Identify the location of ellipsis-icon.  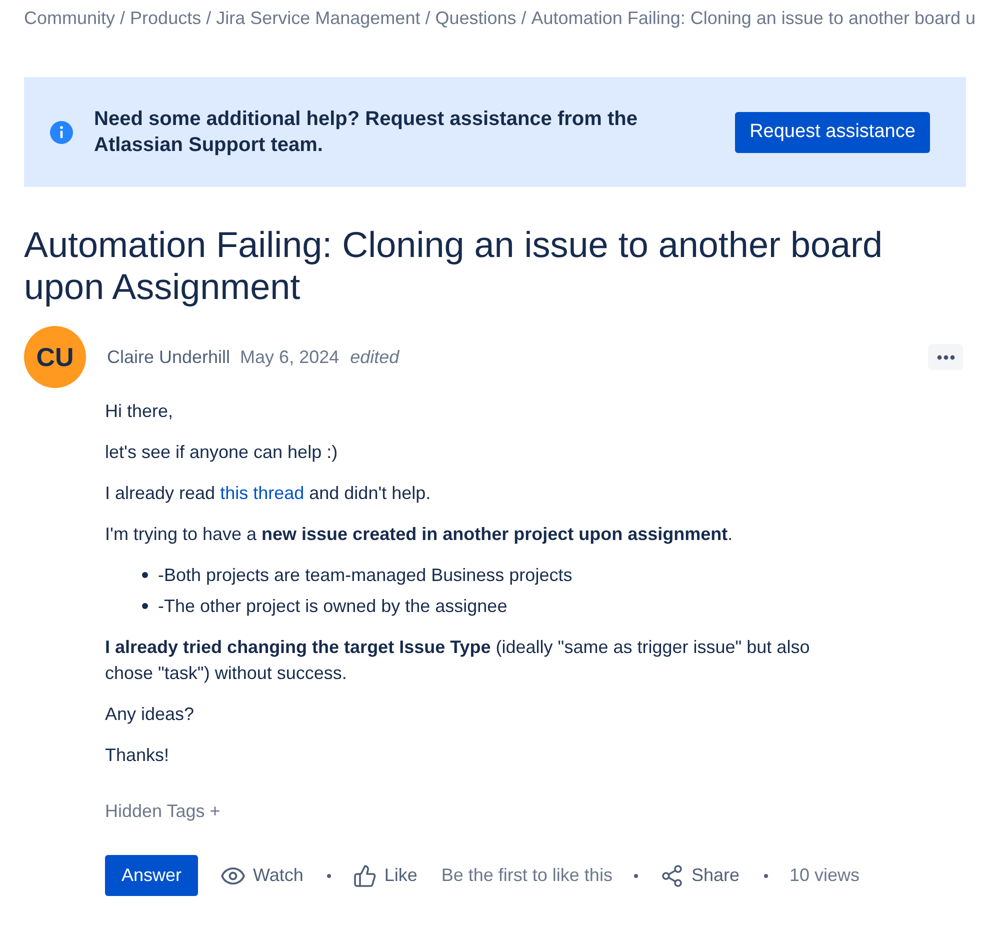
(945, 357).